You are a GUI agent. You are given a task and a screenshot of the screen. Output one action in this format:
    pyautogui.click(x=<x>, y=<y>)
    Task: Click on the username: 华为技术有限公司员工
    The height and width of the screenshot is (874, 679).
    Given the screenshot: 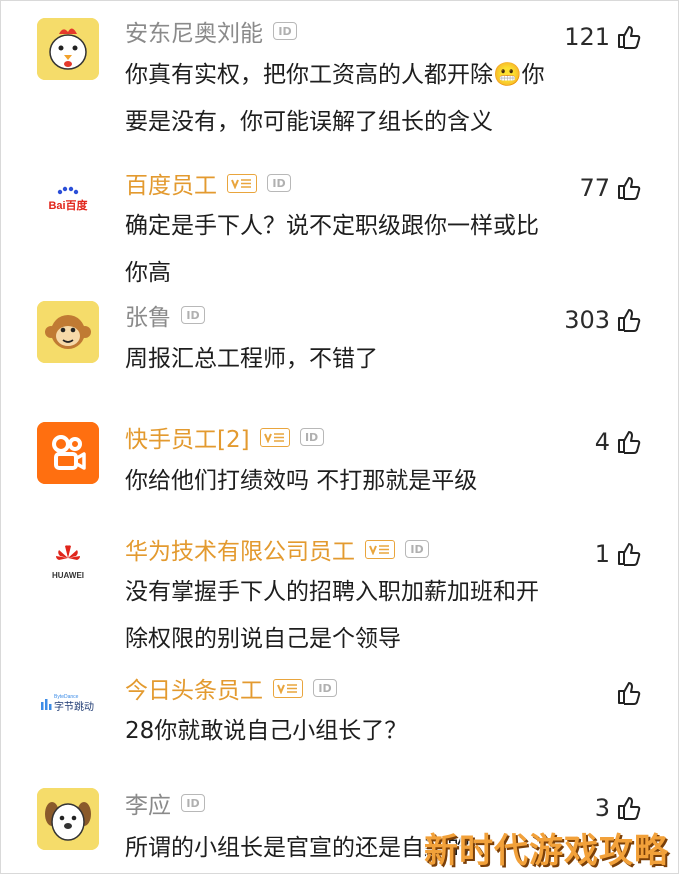 What is the action you would take?
    pyautogui.click(x=240, y=549)
    